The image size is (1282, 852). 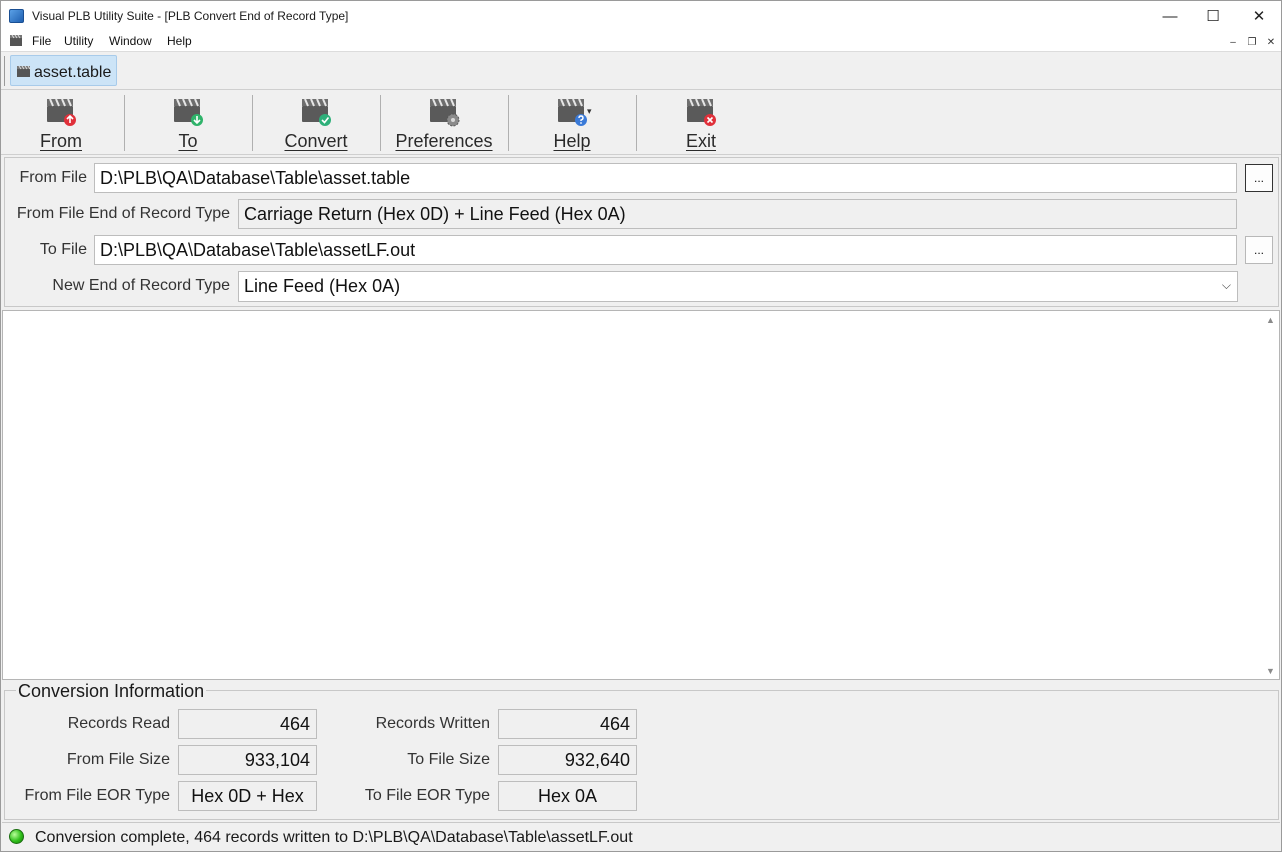 What do you see at coordinates (572, 112) in the screenshot?
I see `clapper-help-icon` at bounding box center [572, 112].